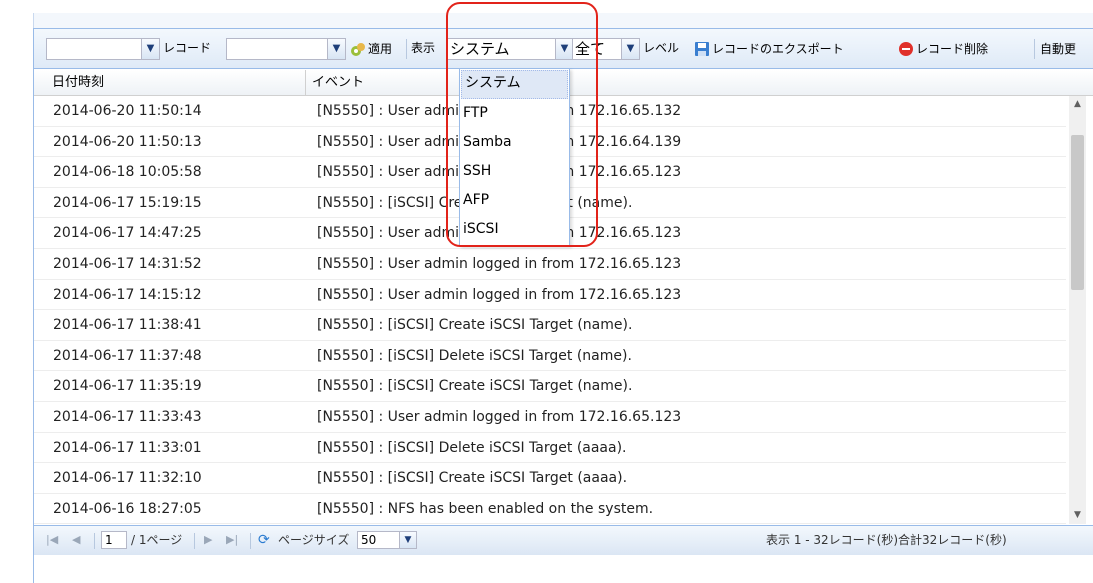 This screenshot has width=1093, height=583. Describe the element at coordinates (514, 114) in the screenshot. I see `dropdown-option-ftp: FTP` at that location.